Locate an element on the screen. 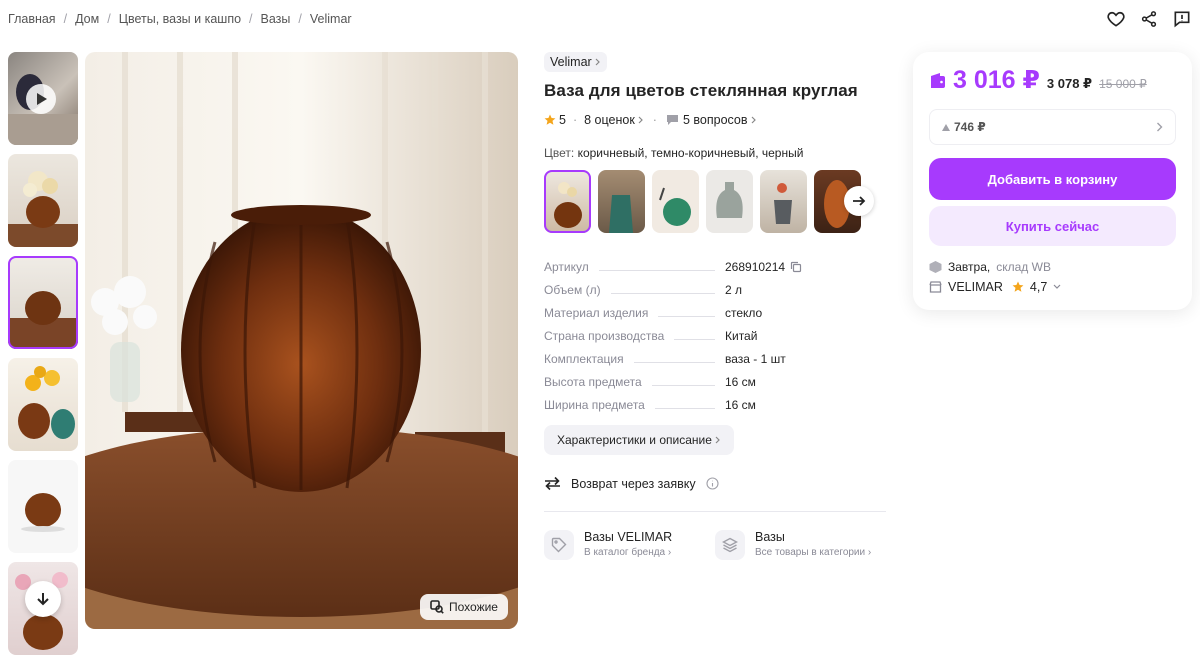  price-row: 3 016 ₽ 3 078 ₽ 15 000 ₽ is located at coordinates (1052, 80).